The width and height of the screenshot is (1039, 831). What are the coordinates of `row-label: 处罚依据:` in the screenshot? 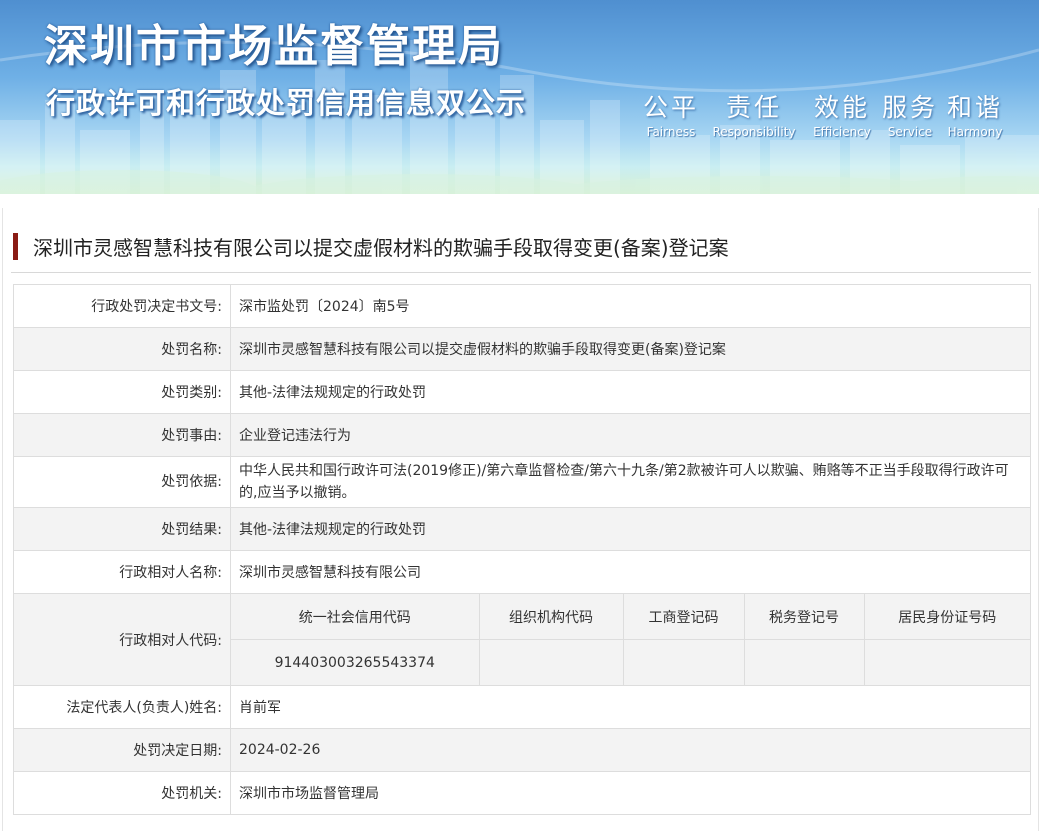 It's located at (122, 482).